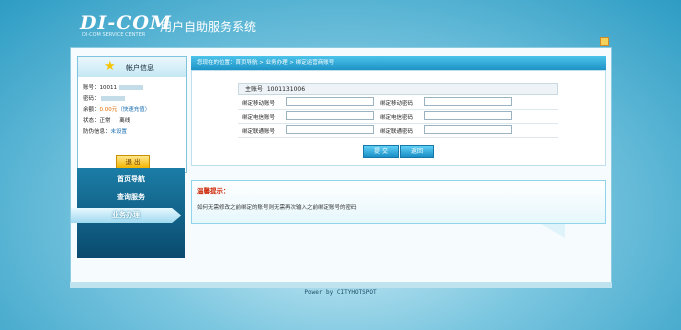 The width and height of the screenshot is (681, 330). What do you see at coordinates (97, 132) in the screenshot?
I see `security-label: 防伪信息：` at bounding box center [97, 132].